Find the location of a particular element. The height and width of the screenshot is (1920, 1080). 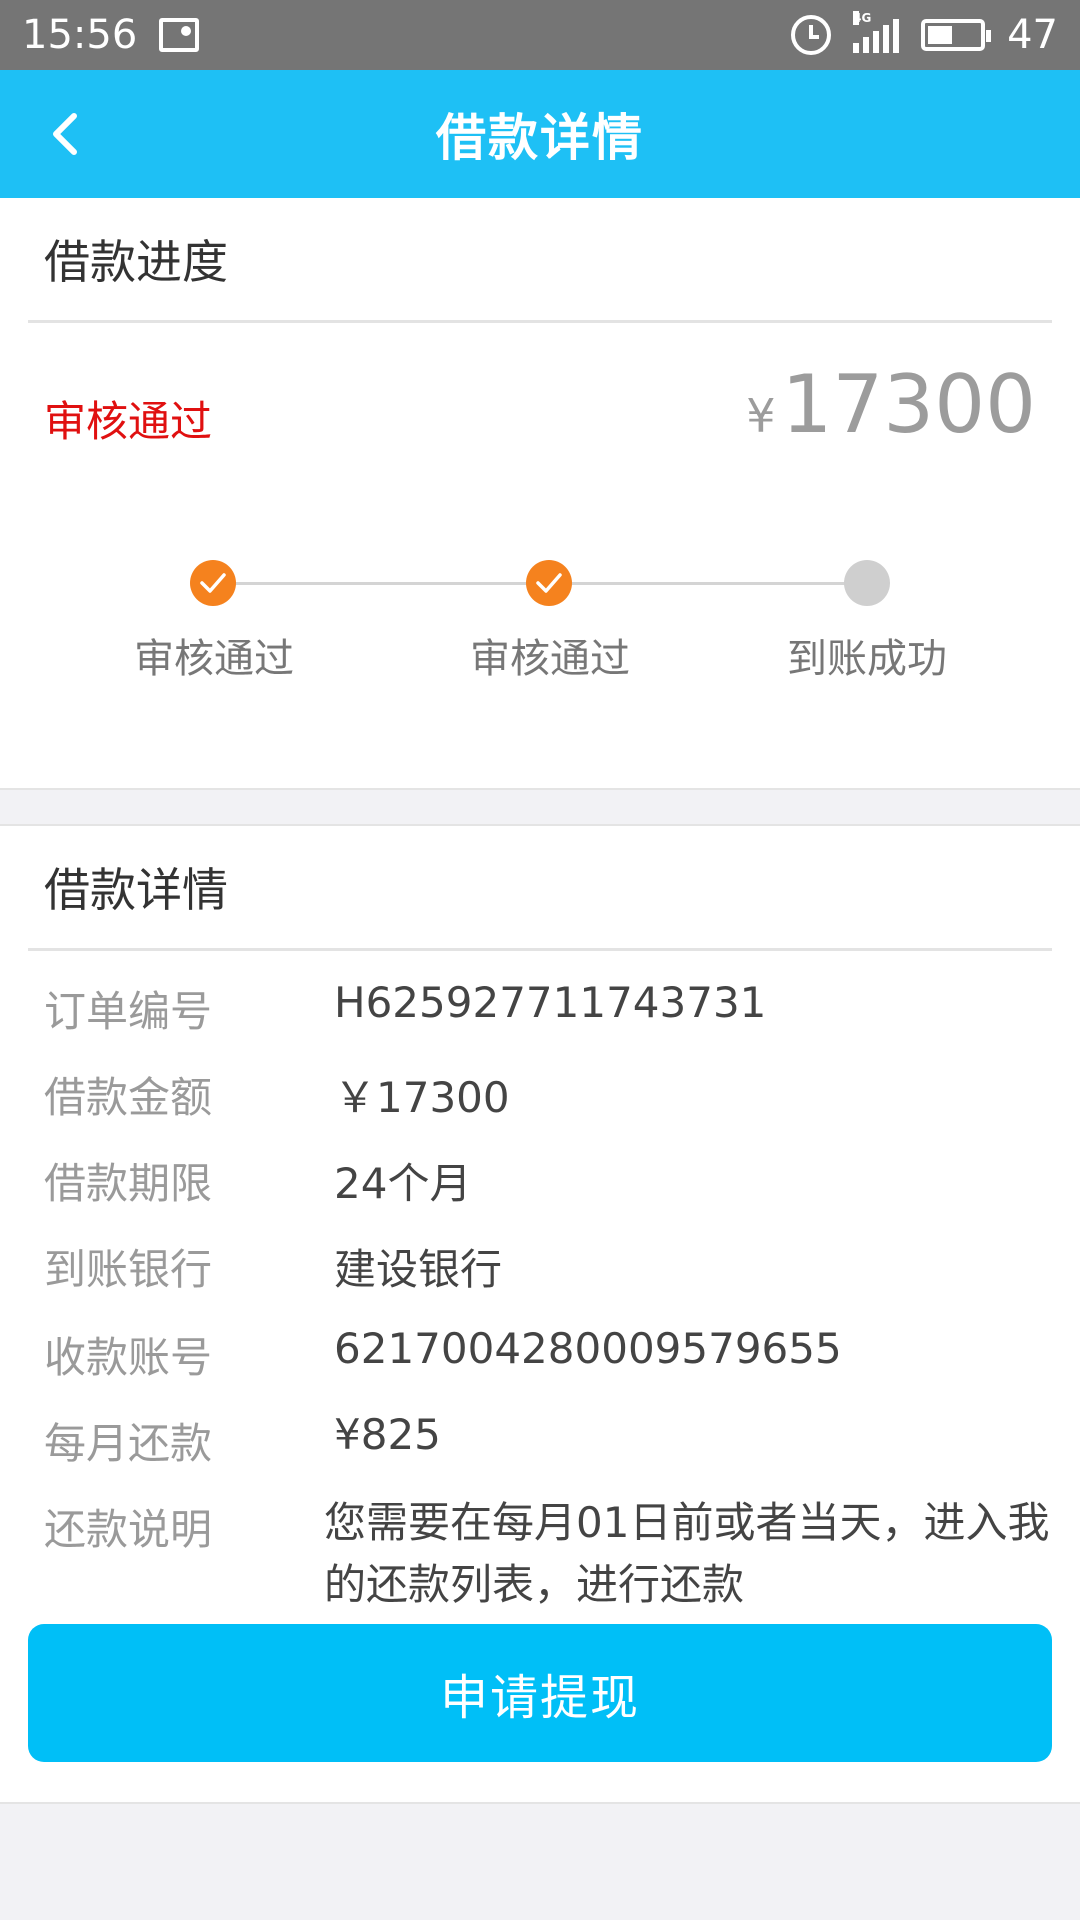

alarm-icon is located at coordinates (811, 35).